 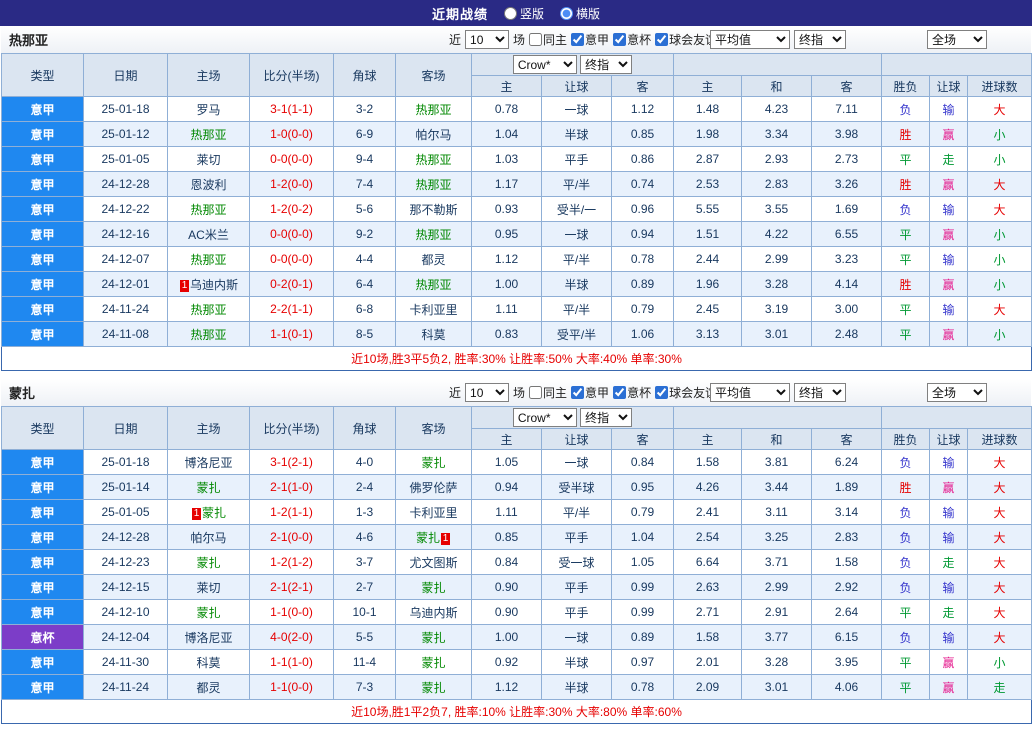 What do you see at coordinates (433, 562) in the screenshot?
I see `away-team: 尤文图斯` at bounding box center [433, 562].